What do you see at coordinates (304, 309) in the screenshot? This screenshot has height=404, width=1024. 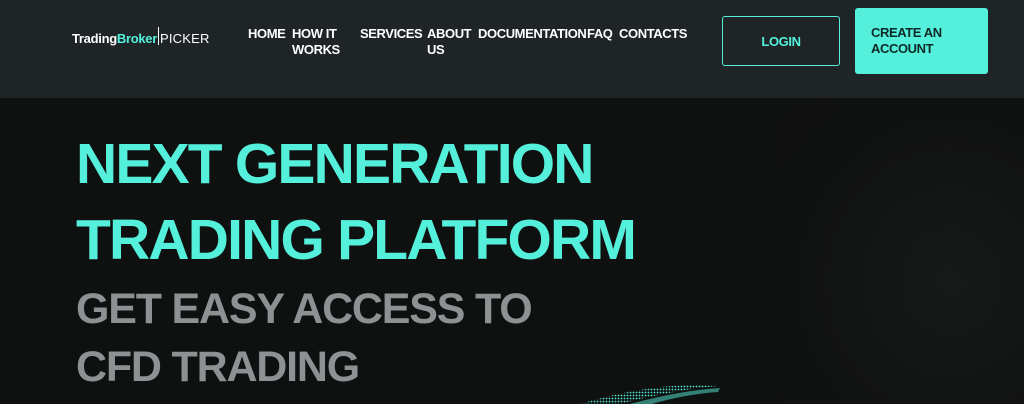 I see `hero-subtitle-line-1: GET EASY ACCESS TO` at bounding box center [304, 309].